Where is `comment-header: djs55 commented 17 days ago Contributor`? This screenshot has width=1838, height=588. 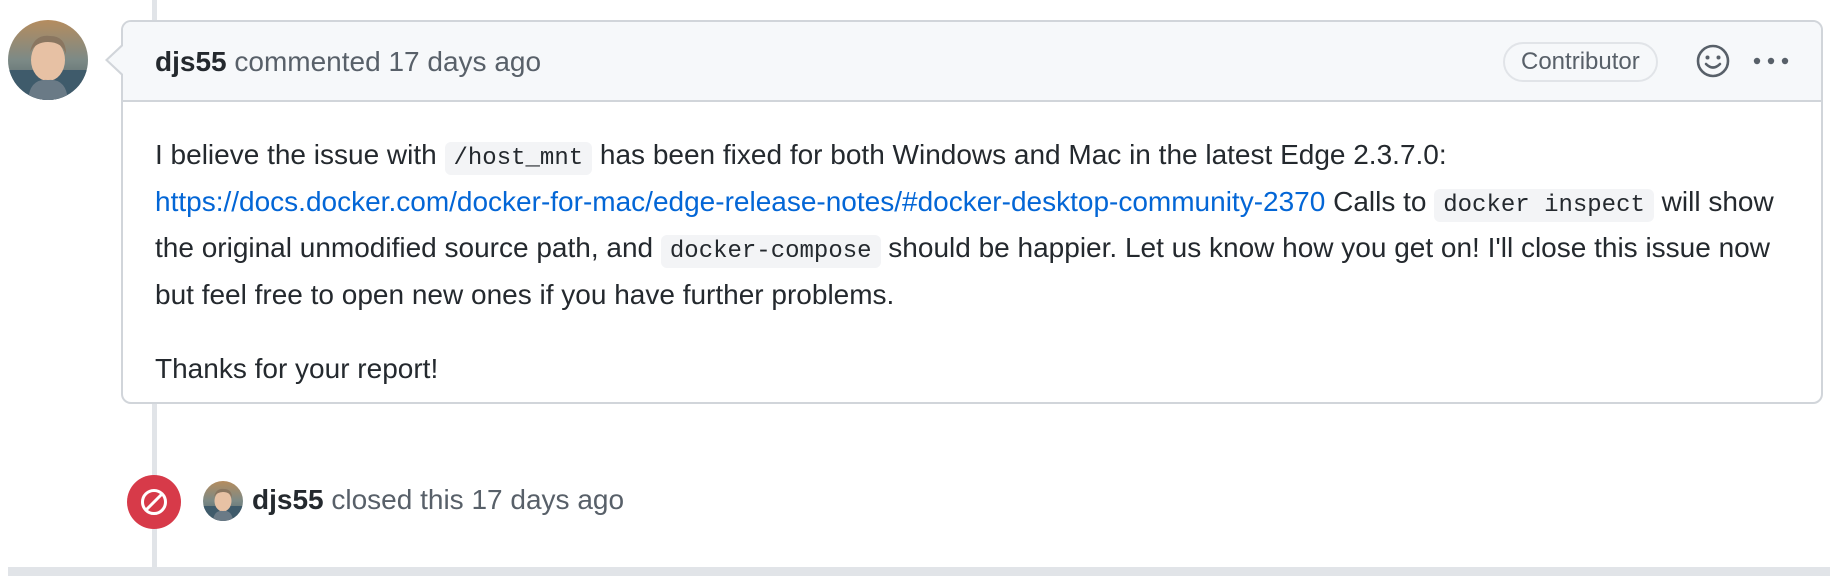
comment-header: djs55 commented 17 days ago Contributor is located at coordinates (972, 62).